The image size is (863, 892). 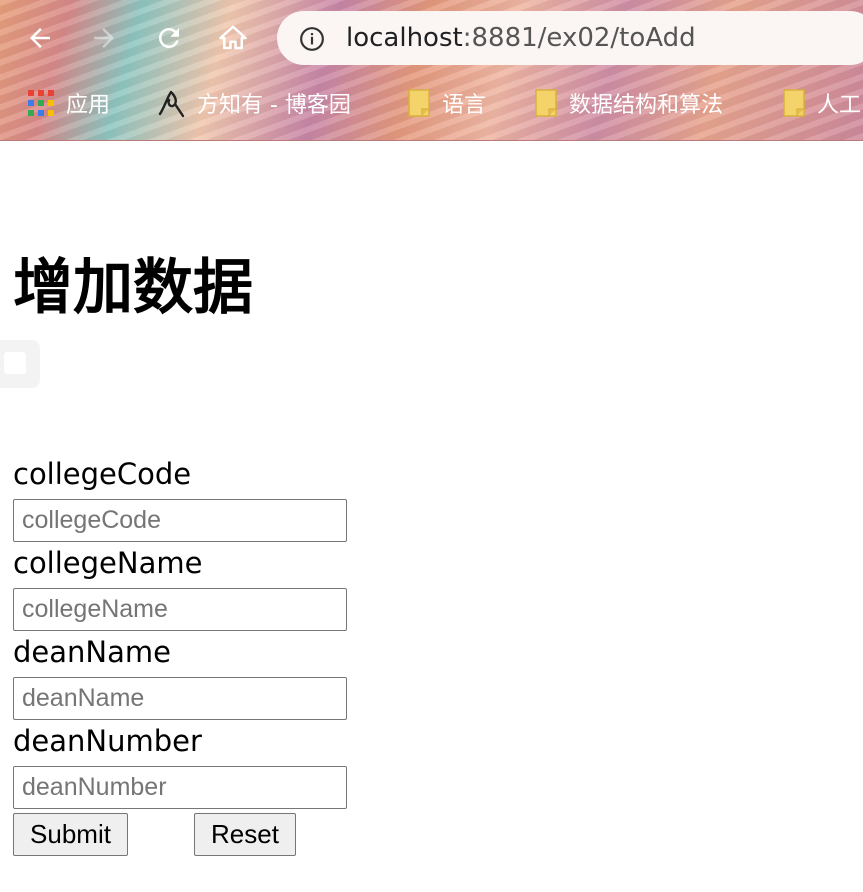 I want to click on submit-button: Submit, so click(x=70, y=834).